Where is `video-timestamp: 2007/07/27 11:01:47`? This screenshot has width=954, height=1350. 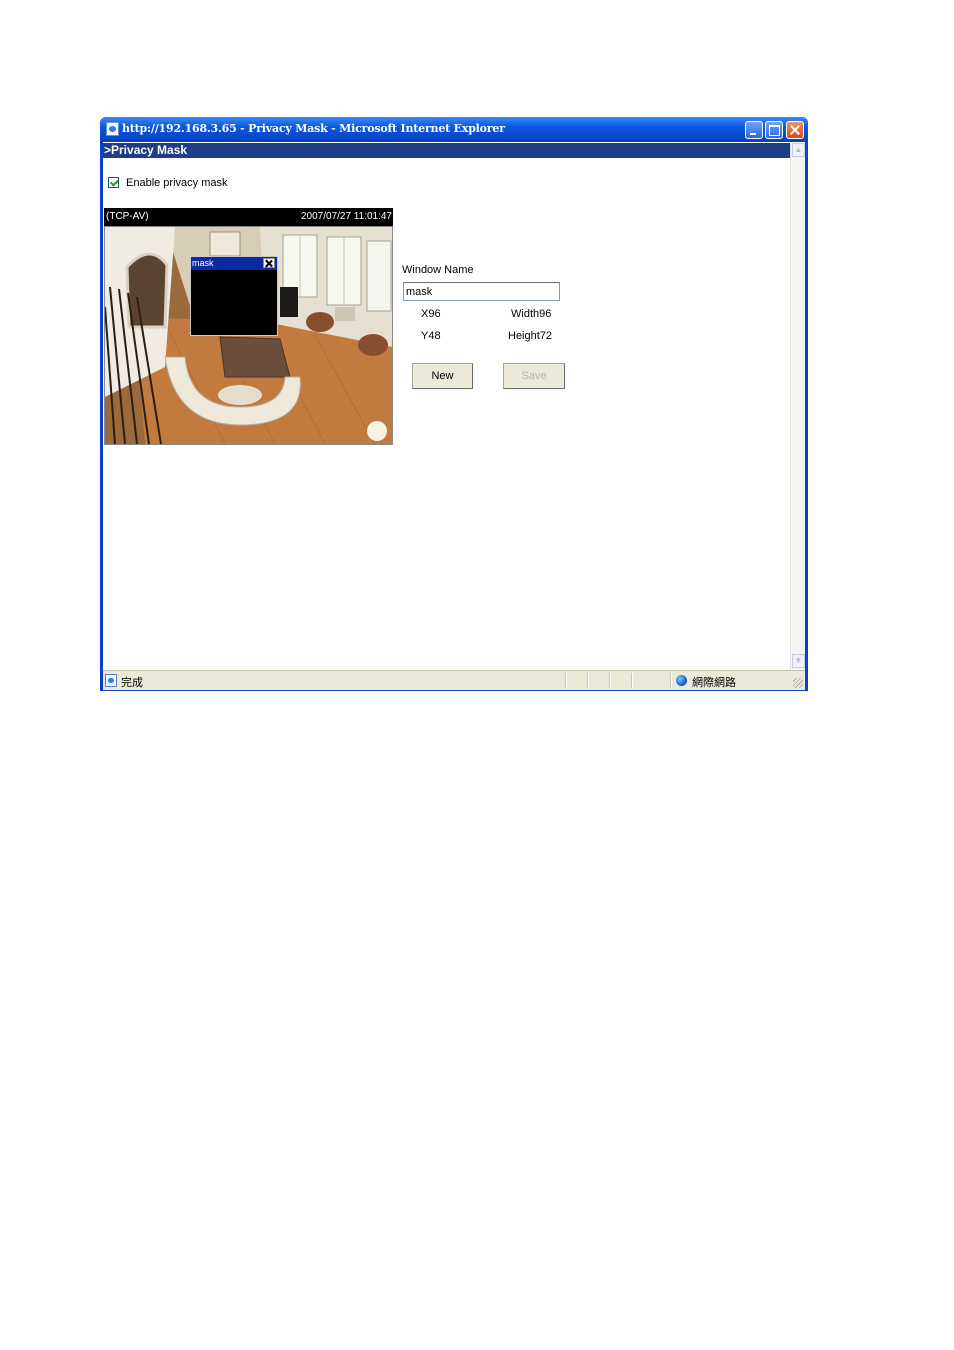 video-timestamp: 2007/07/27 11:01:47 is located at coordinates (346, 216).